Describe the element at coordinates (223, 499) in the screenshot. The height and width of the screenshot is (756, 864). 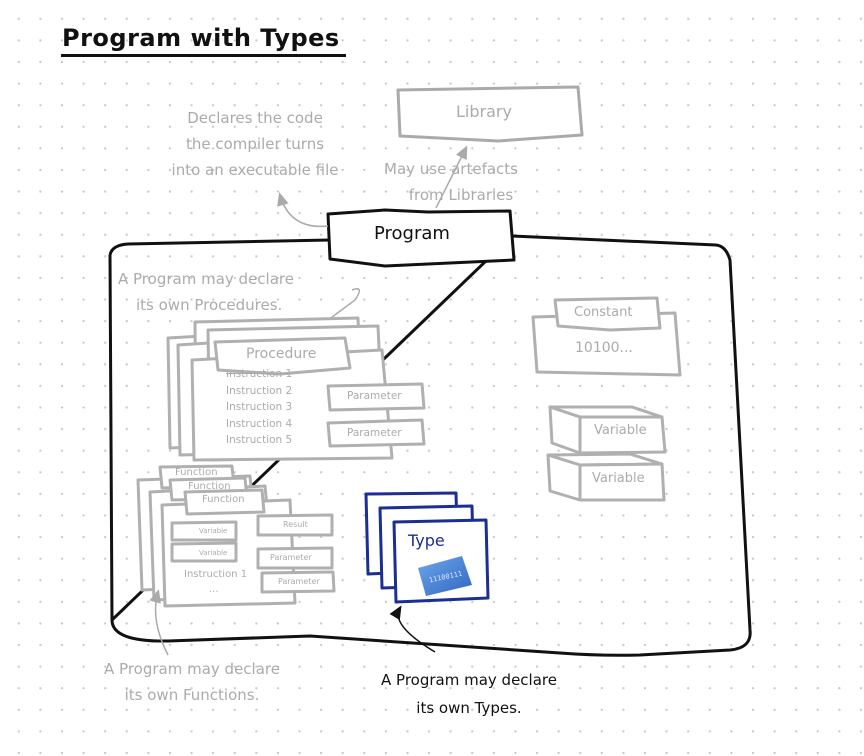
I see `function-label-3: Function` at that location.